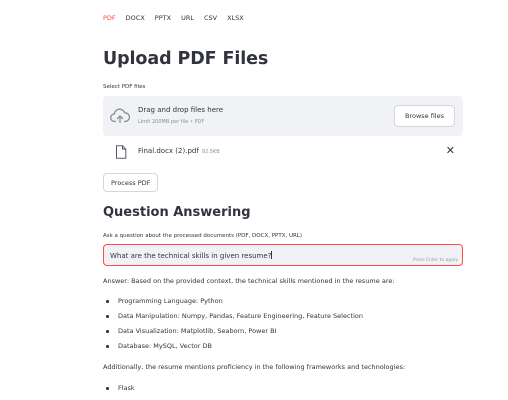 The height and width of the screenshot is (400, 508). Describe the element at coordinates (170, 301) in the screenshot. I see `list-item-text: Programming Language: Python` at that location.